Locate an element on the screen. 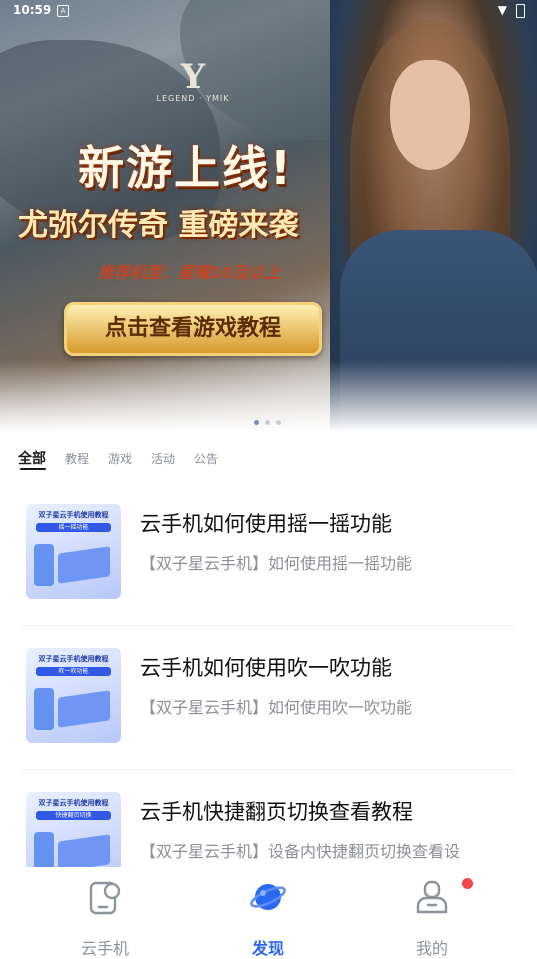 Image resolution: width=537 pixels, height=959 pixels. nav-label: 我的 is located at coordinates (431, 948).